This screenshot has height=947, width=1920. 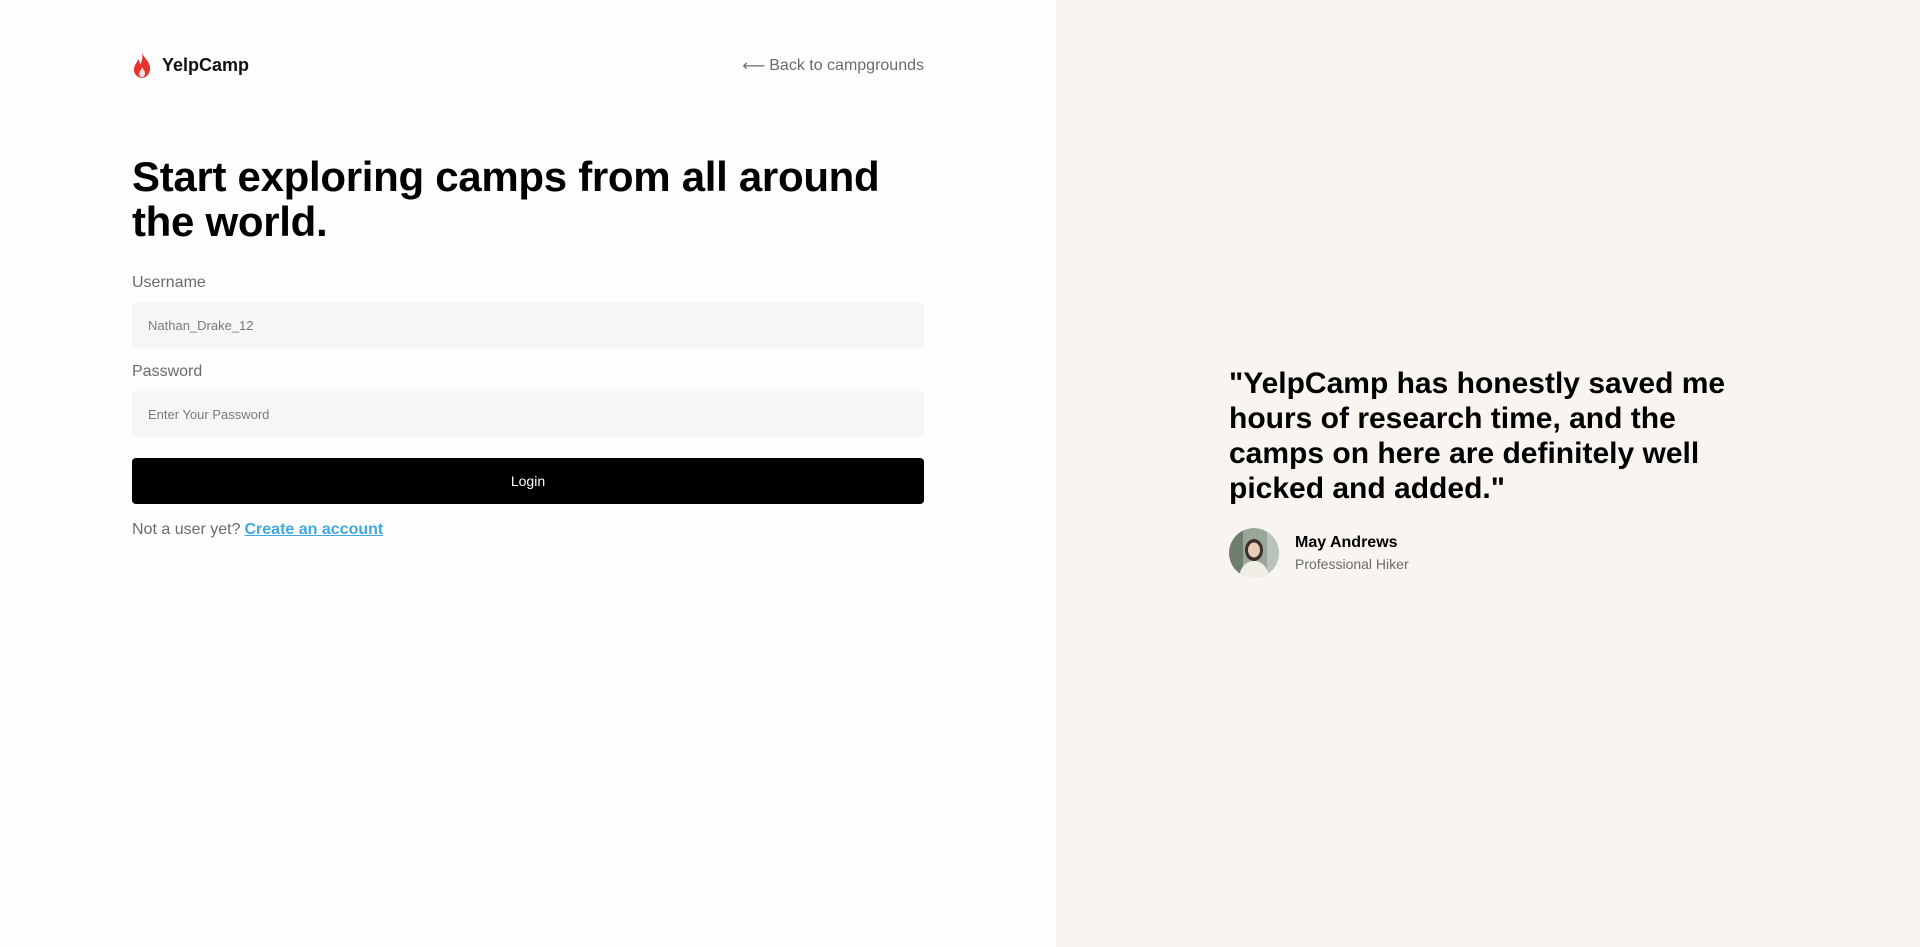 I want to click on signup-prompt-text: Not a user yet?, so click(x=186, y=529).